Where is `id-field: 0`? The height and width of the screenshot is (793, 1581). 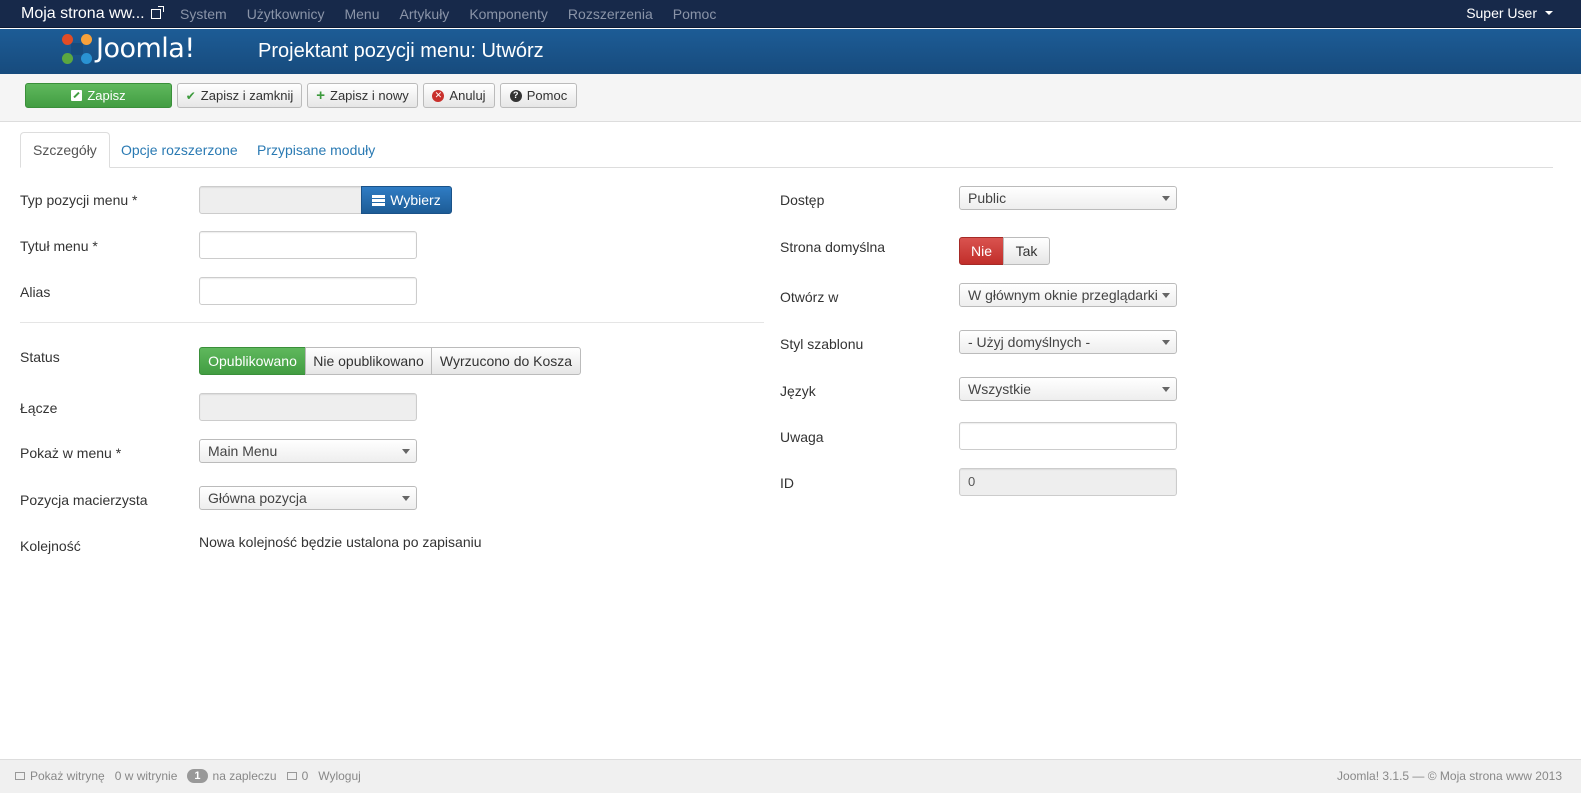 id-field: 0 is located at coordinates (1068, 482).